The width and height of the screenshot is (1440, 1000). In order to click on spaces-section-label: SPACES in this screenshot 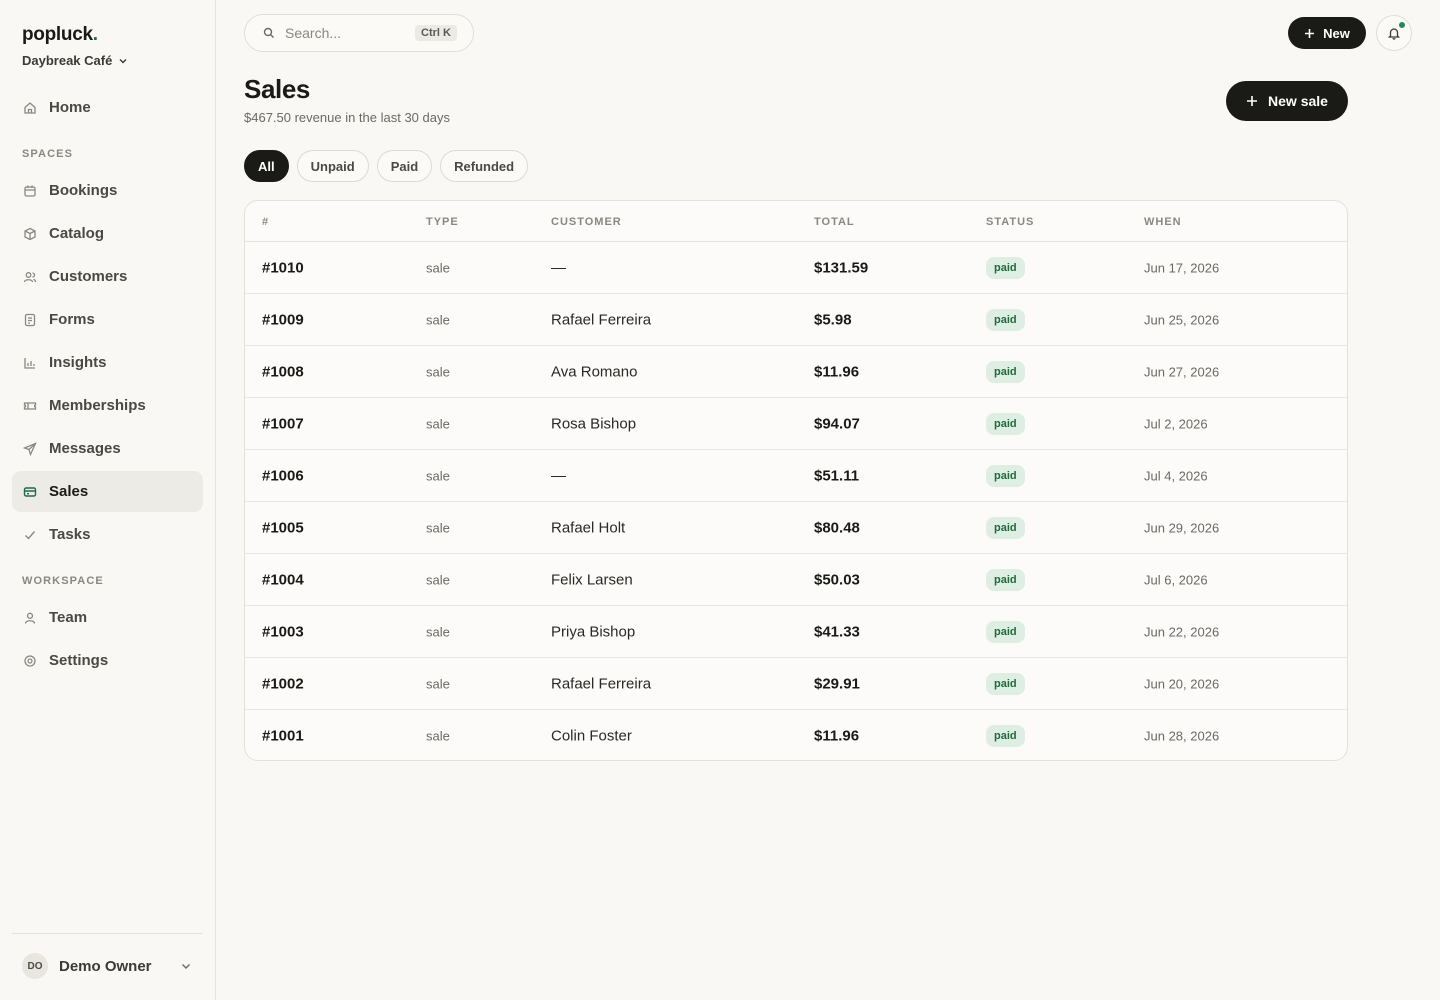, I will do `click(48, 154)`.